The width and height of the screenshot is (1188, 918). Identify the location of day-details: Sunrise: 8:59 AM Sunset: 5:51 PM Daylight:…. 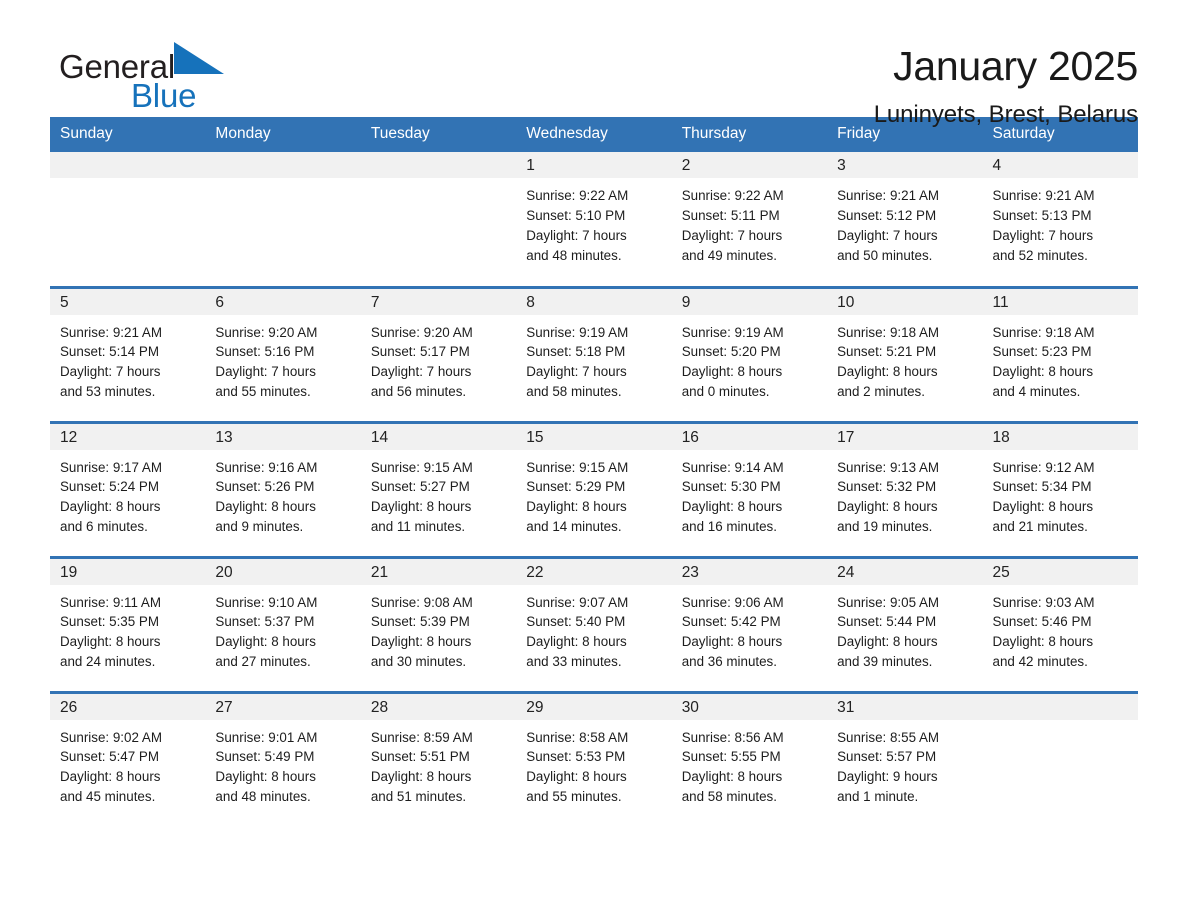
(438, 764).